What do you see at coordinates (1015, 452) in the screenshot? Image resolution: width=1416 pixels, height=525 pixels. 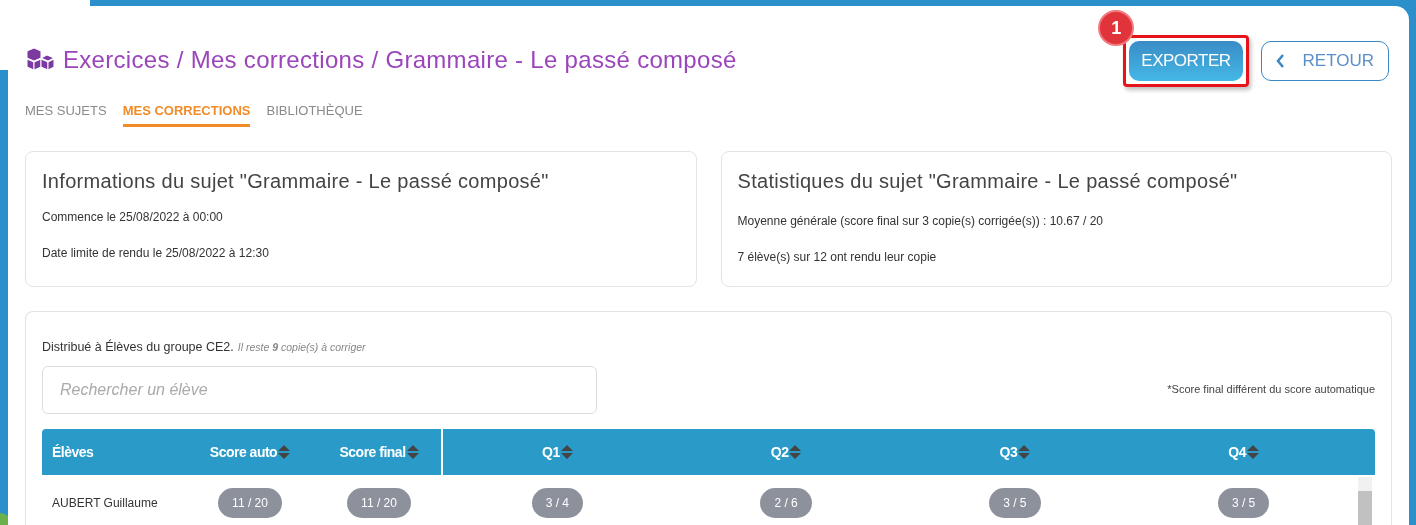 I see `column-header: Q3` at bounding box center [1015, 452].